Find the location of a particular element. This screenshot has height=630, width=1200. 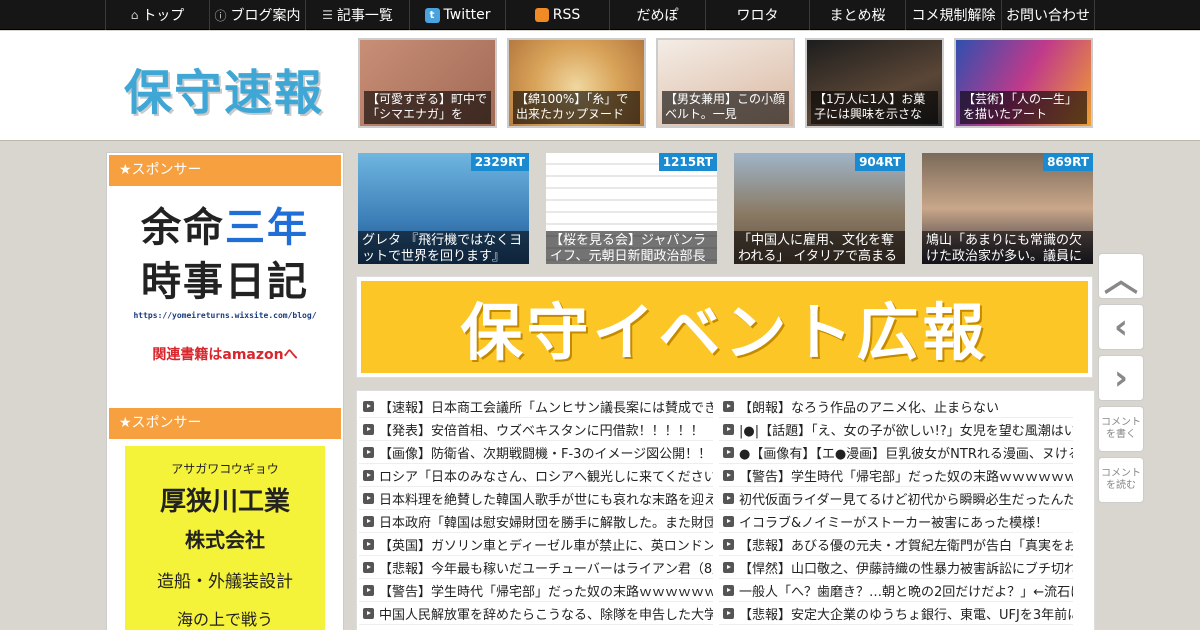

rt-item: 1215RT 【桜を見る会】ジャパンライフ、元朝日新聞政治部長 is located at coordinates (631, 208).